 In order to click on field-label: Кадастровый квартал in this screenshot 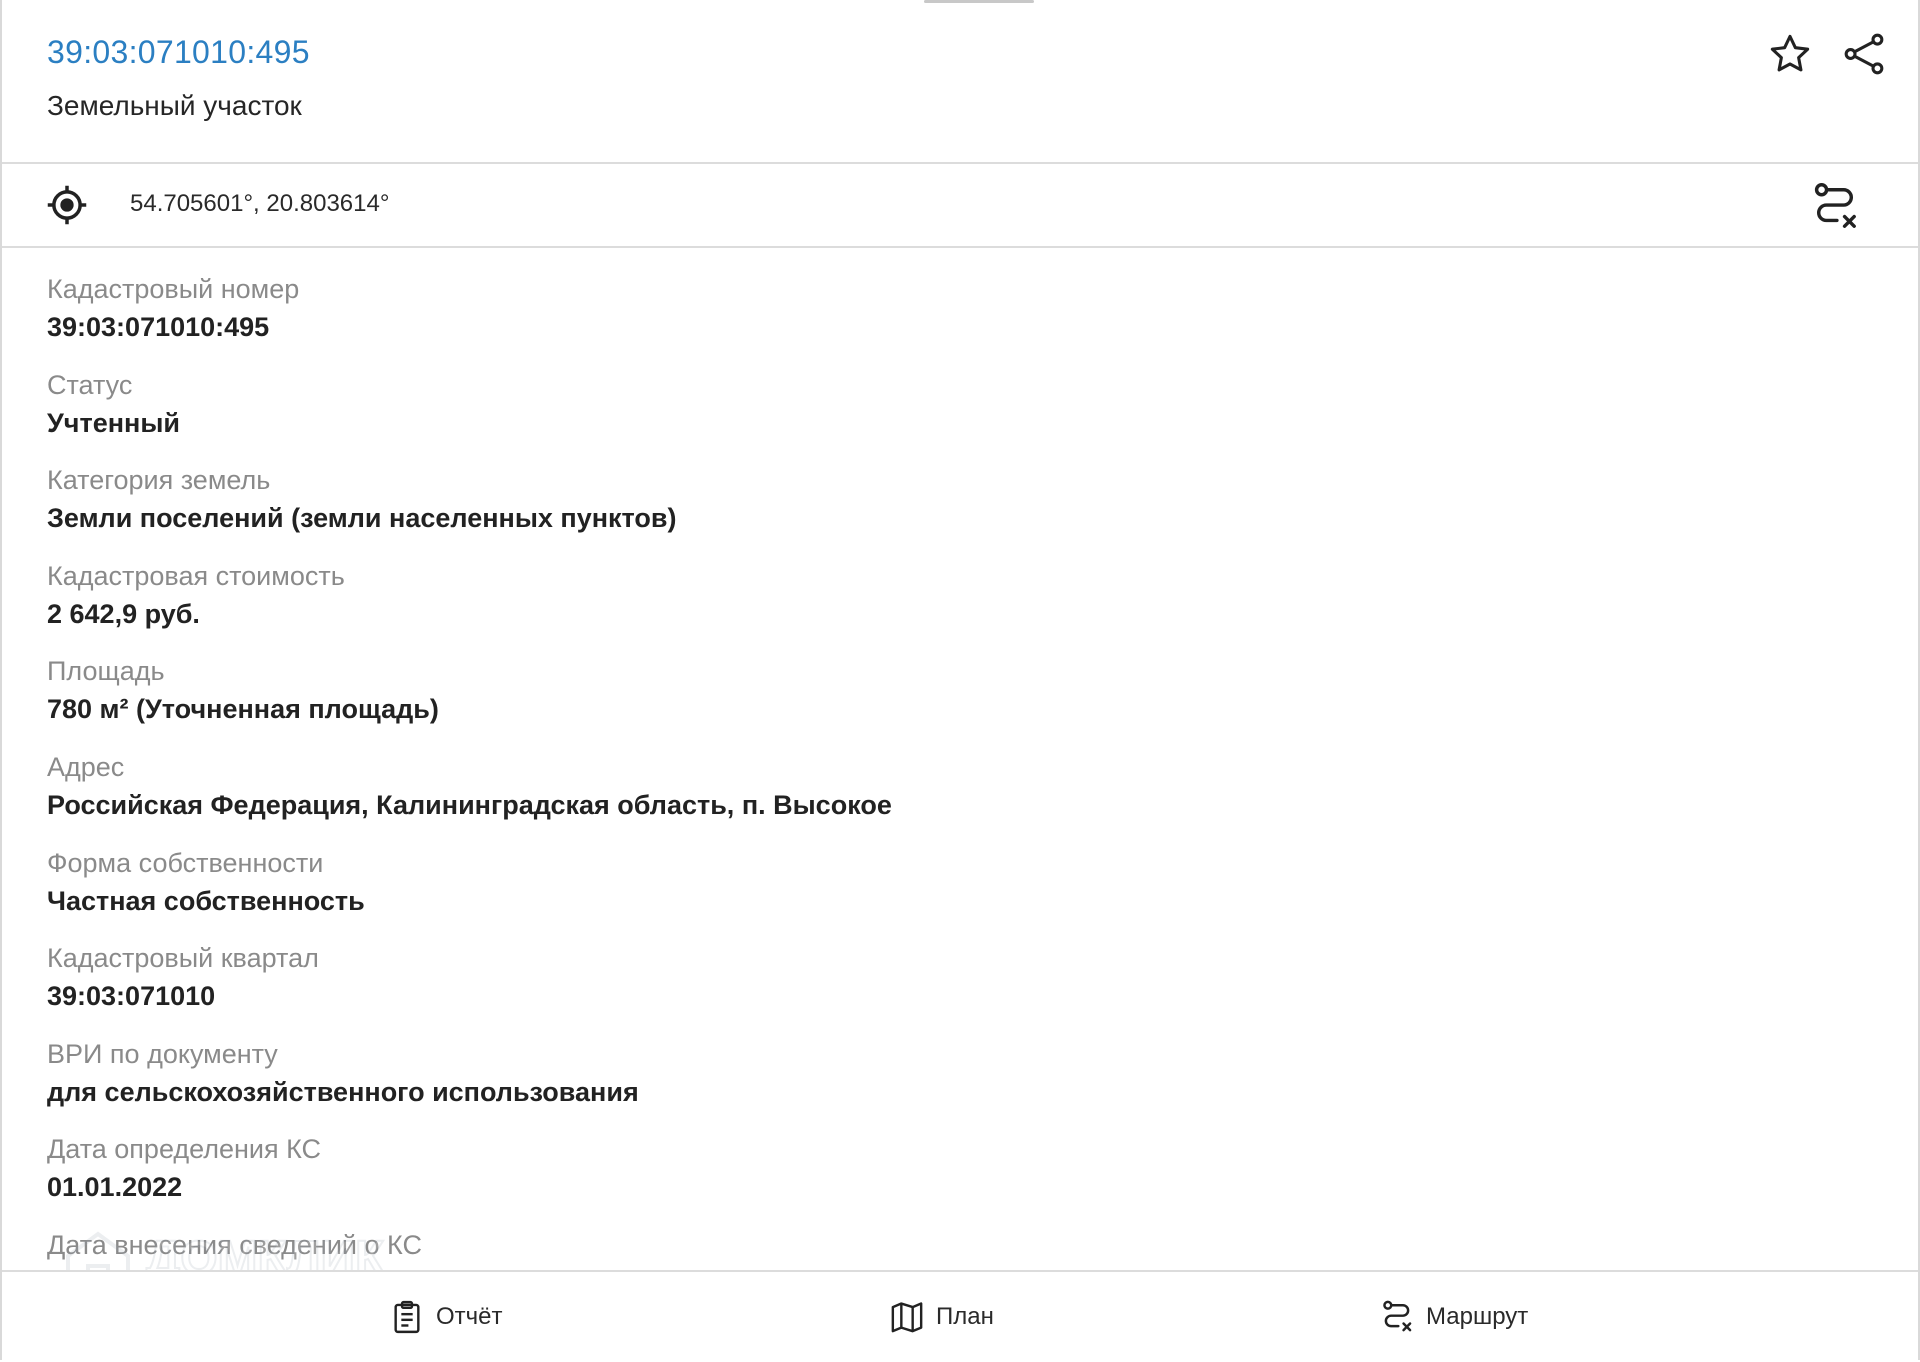, I will do `click(183, 958)`.